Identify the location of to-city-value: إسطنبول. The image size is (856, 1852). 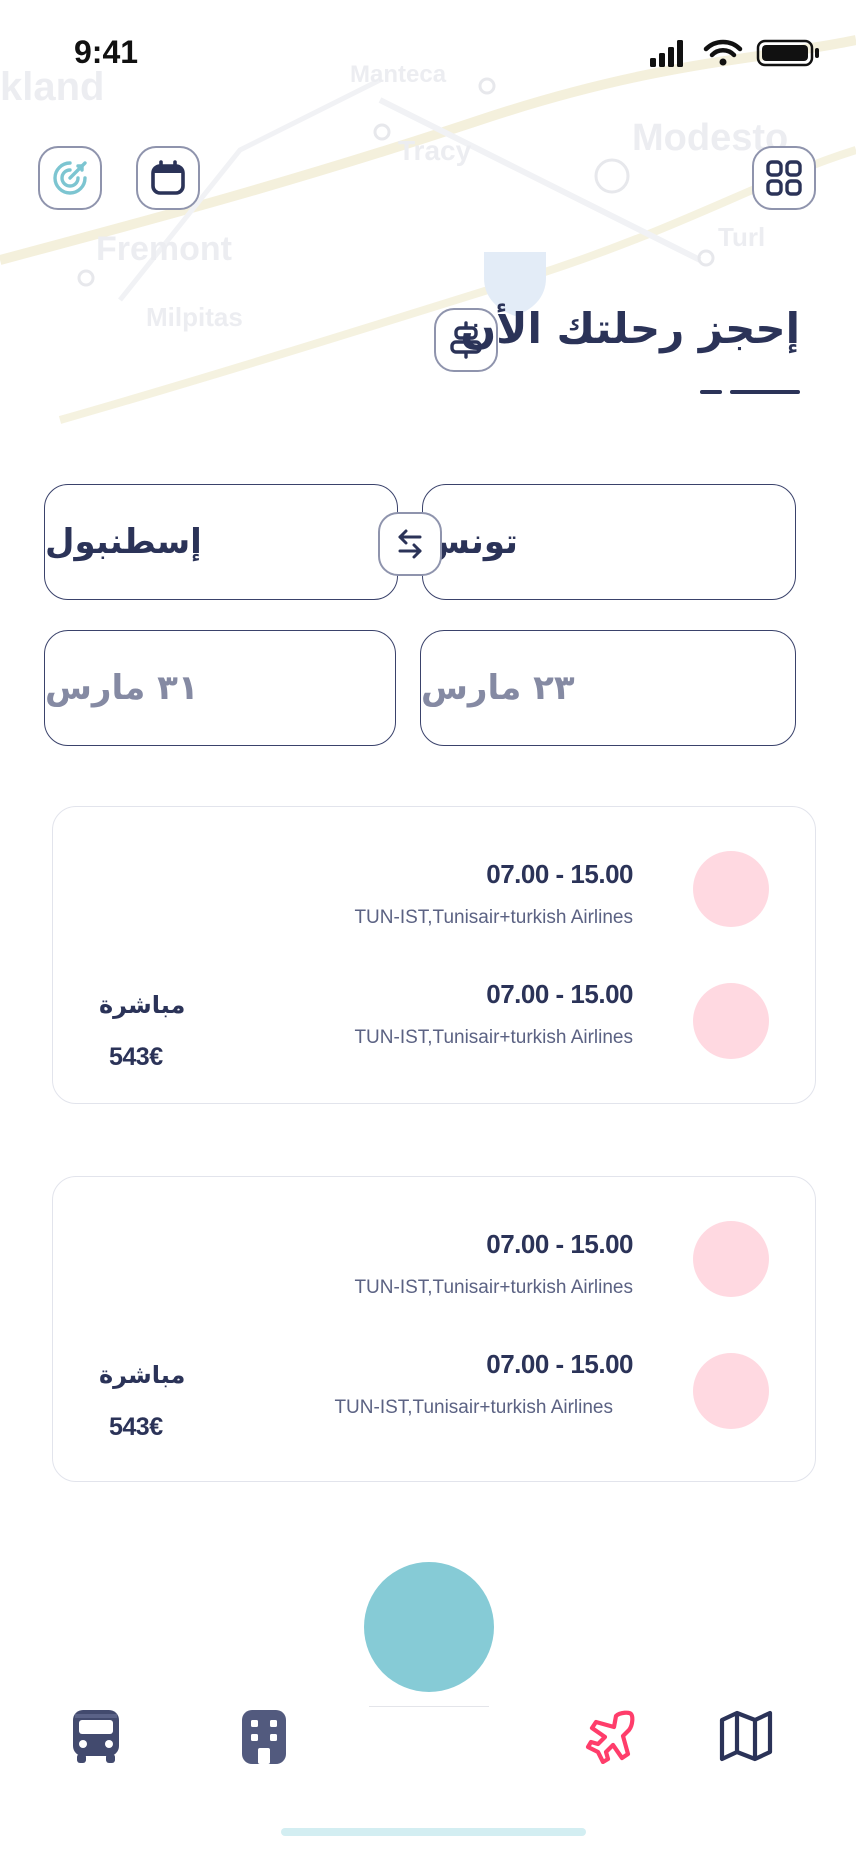
(123, 542).